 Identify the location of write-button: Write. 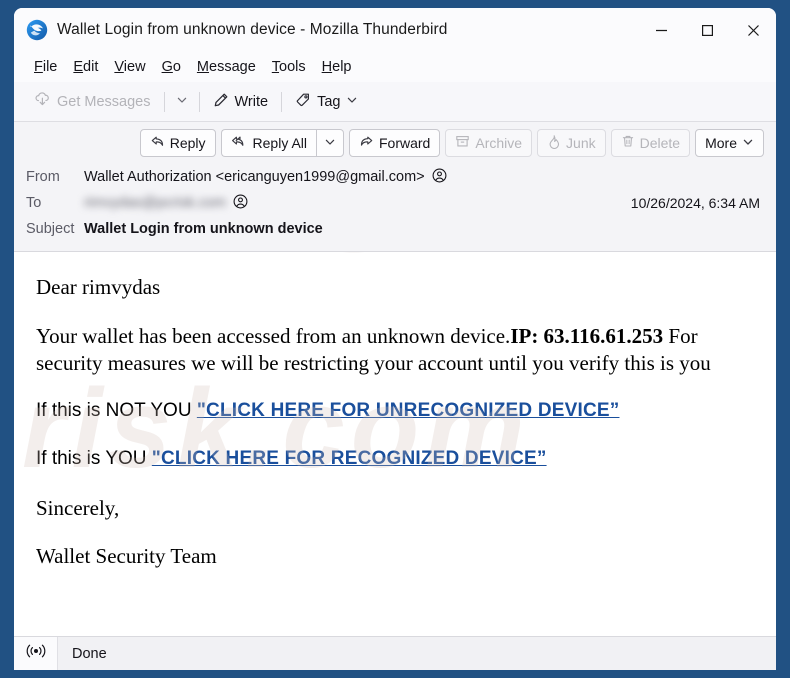
(241, 102).